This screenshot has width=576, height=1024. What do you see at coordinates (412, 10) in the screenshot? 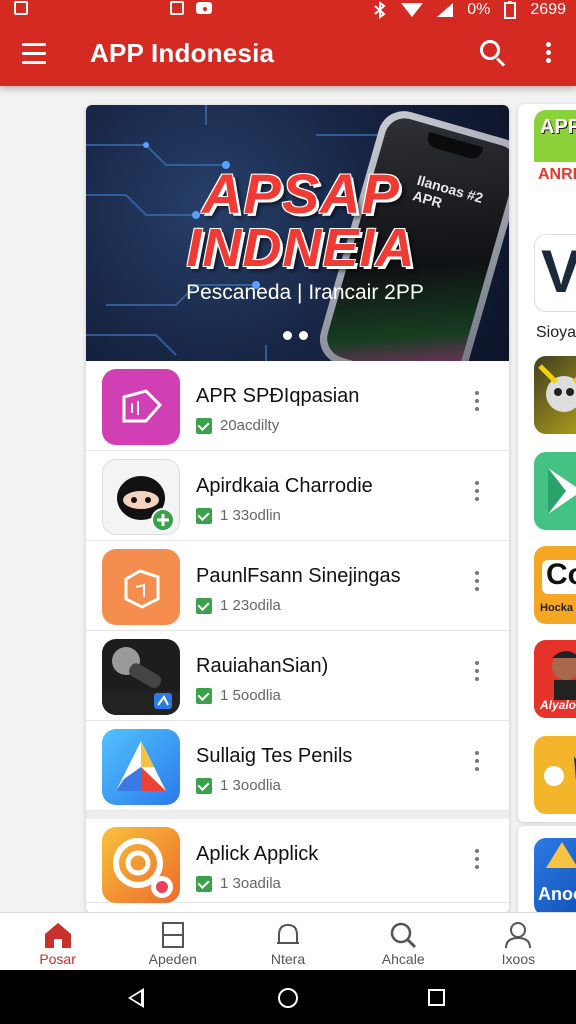
I see `wifi-icon` at bounding box center [412, 10].